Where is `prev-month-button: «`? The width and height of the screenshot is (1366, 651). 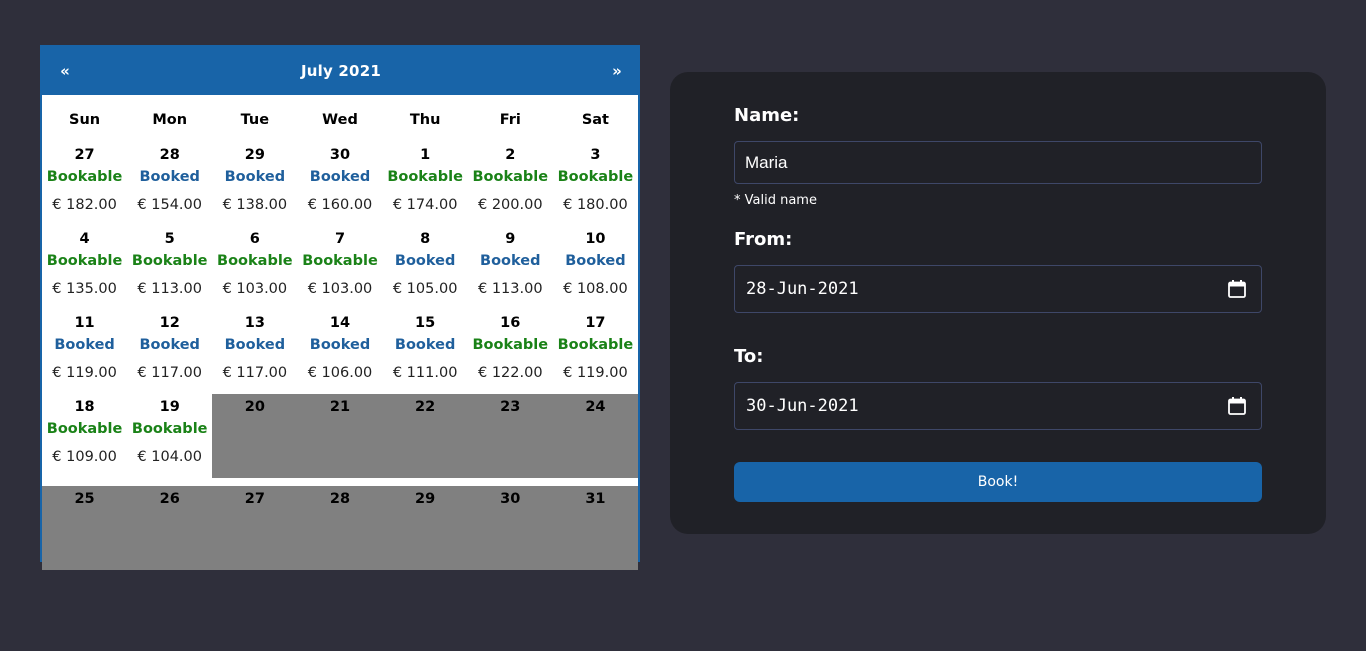 prev-month-button: « is located at coordinates (65, 71).